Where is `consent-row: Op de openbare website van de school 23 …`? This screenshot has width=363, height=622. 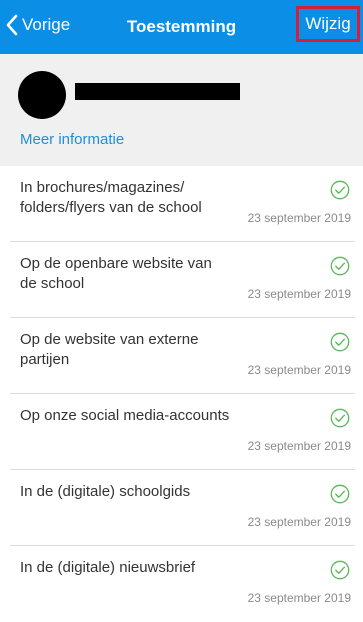
consent-row: Op de openbare website van de school 23 … is located at coordinates (181, 280).